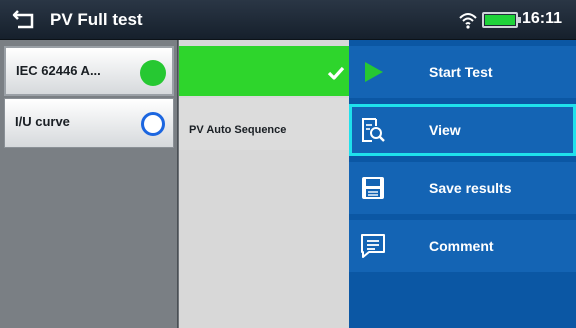 The width and height of the screenshot is (576, 328). I want to click on view-label: View, so click(445, 130).